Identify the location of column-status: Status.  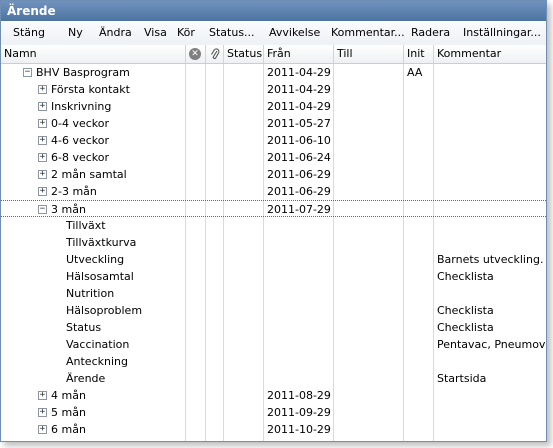
(244, 54).